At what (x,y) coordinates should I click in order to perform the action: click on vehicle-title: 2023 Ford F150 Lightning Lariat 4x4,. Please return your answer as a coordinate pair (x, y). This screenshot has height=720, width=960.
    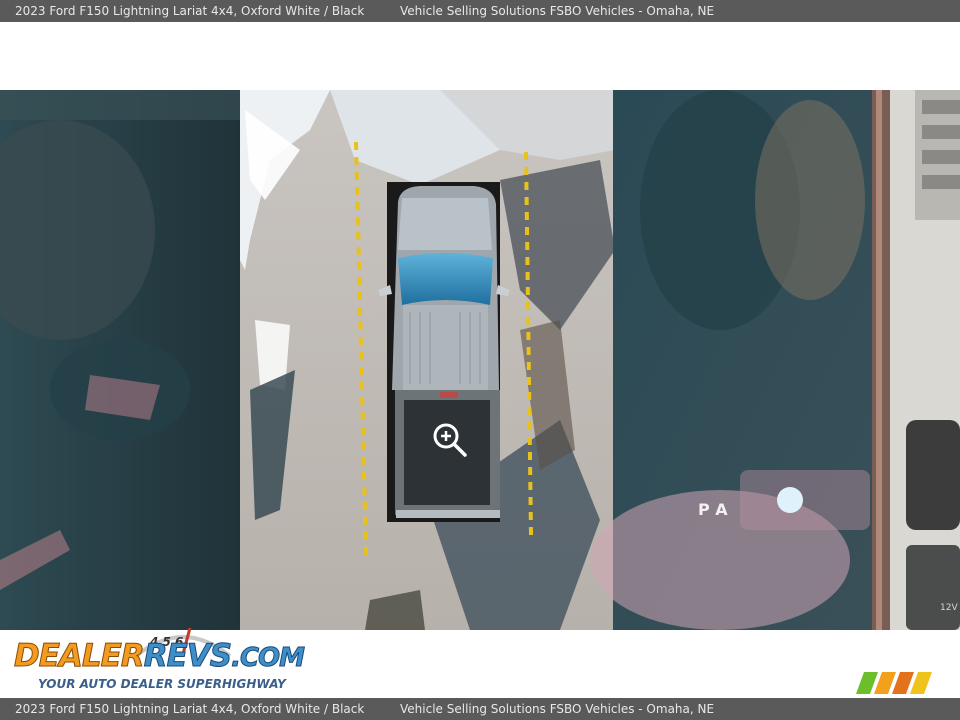
    Looking at the image, I should click on (126, 11).